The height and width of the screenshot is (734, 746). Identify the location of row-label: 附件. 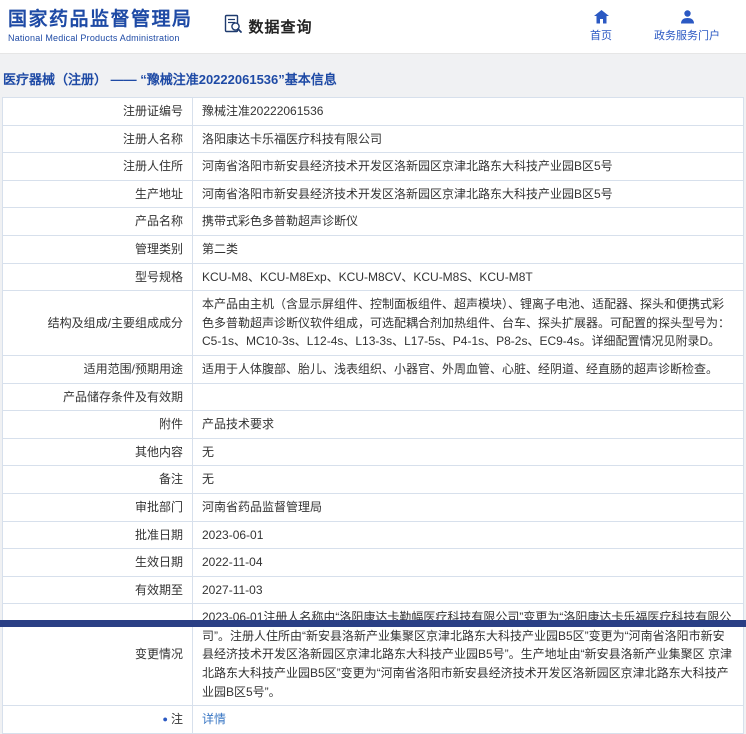
(98, 425).